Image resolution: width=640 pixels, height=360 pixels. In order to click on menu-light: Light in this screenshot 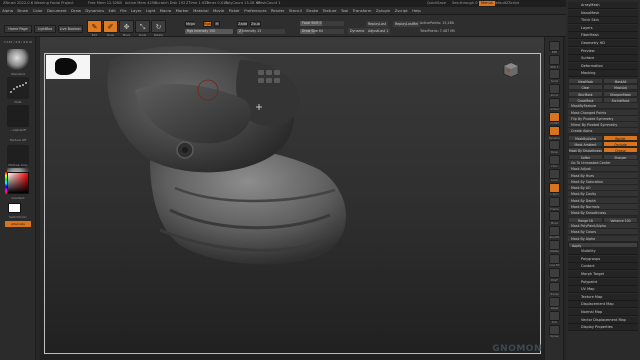, I will do `click(151, 10)`.